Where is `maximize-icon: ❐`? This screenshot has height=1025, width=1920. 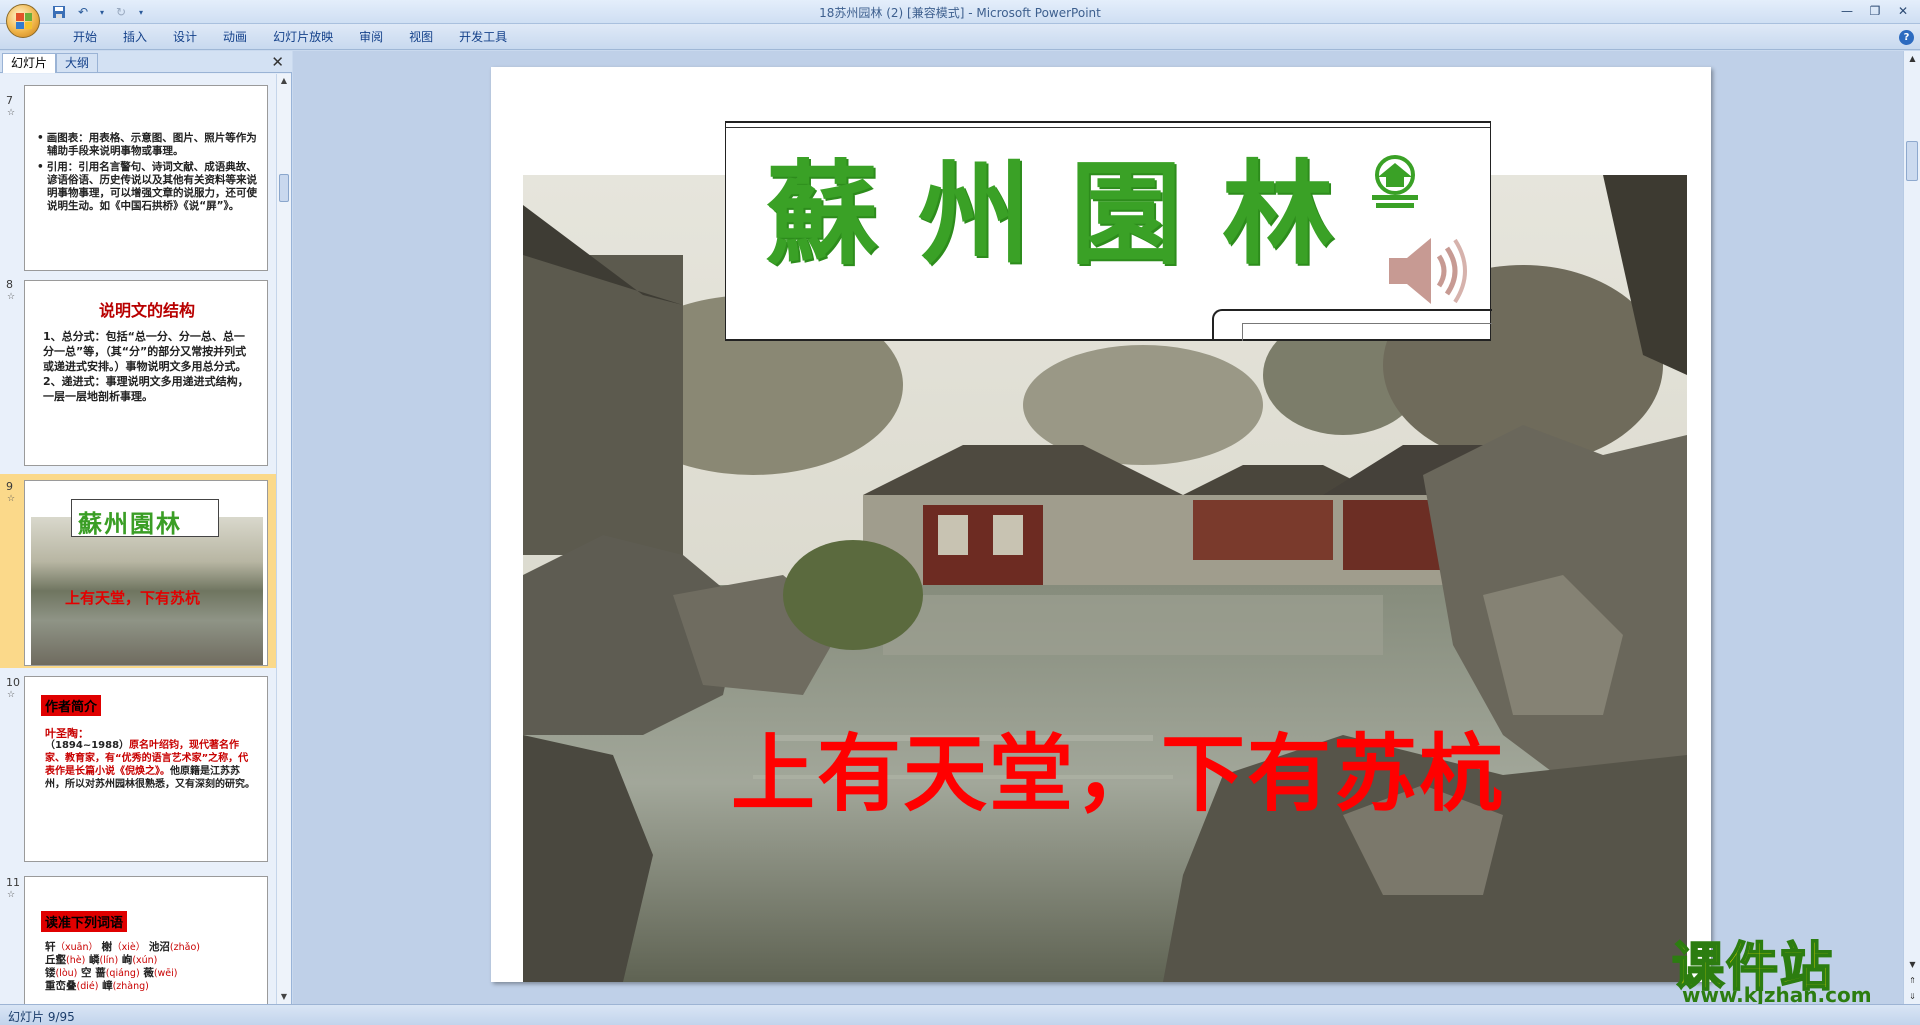 maximize-icon: ❐ is located at coordinates (1875, 11).